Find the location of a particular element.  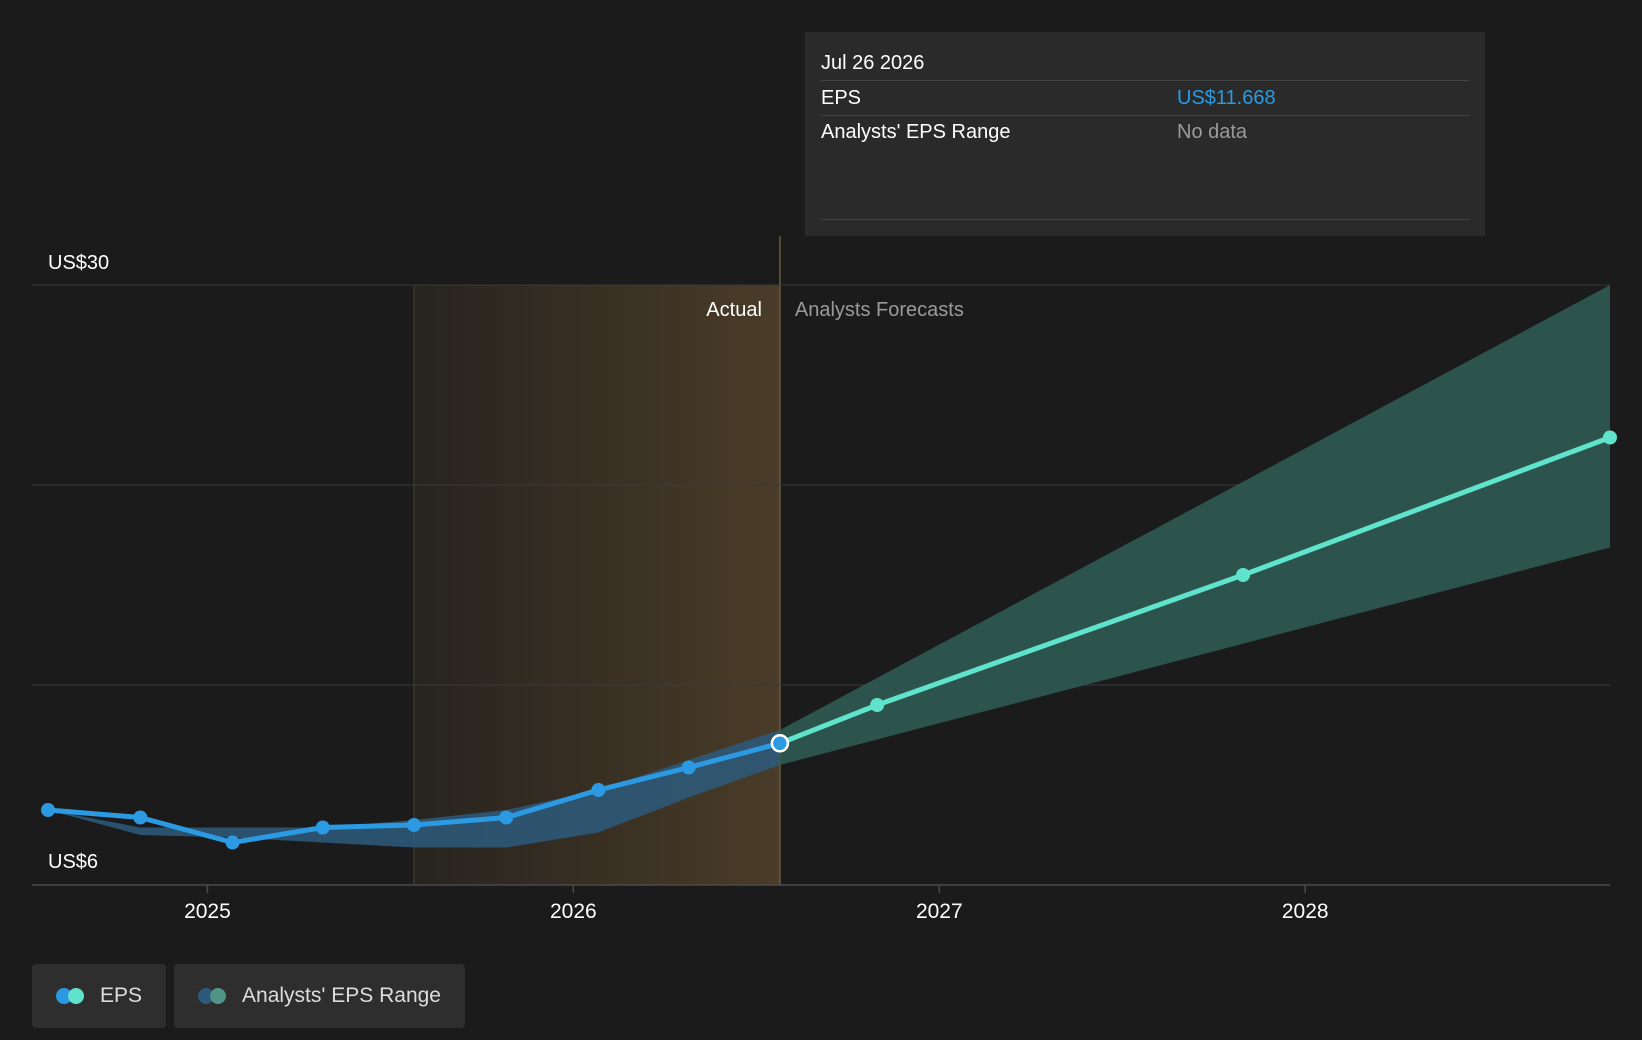

y-tick-label-bottom: US$6 is located at coordinates (73, 862).